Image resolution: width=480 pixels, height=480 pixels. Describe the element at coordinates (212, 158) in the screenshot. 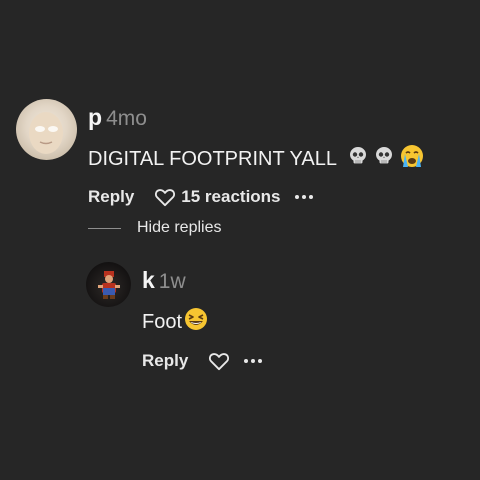

I see `comment-text: DIGITAL FOOTPRINT YALL` at that location.